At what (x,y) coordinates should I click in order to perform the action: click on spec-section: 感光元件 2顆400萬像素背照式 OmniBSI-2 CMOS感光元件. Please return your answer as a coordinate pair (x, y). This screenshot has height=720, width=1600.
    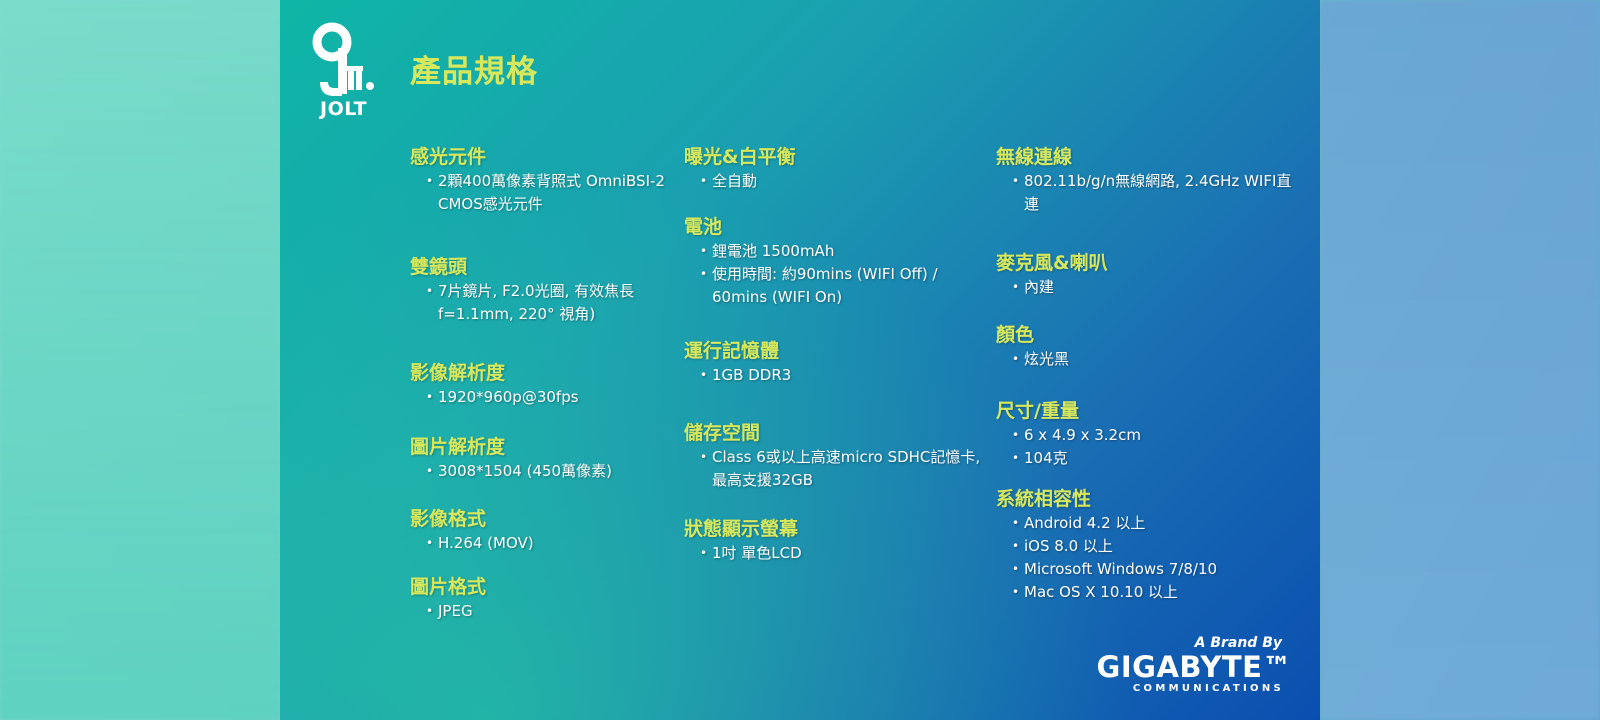
    Looking at the image, I should click on (540, 180).